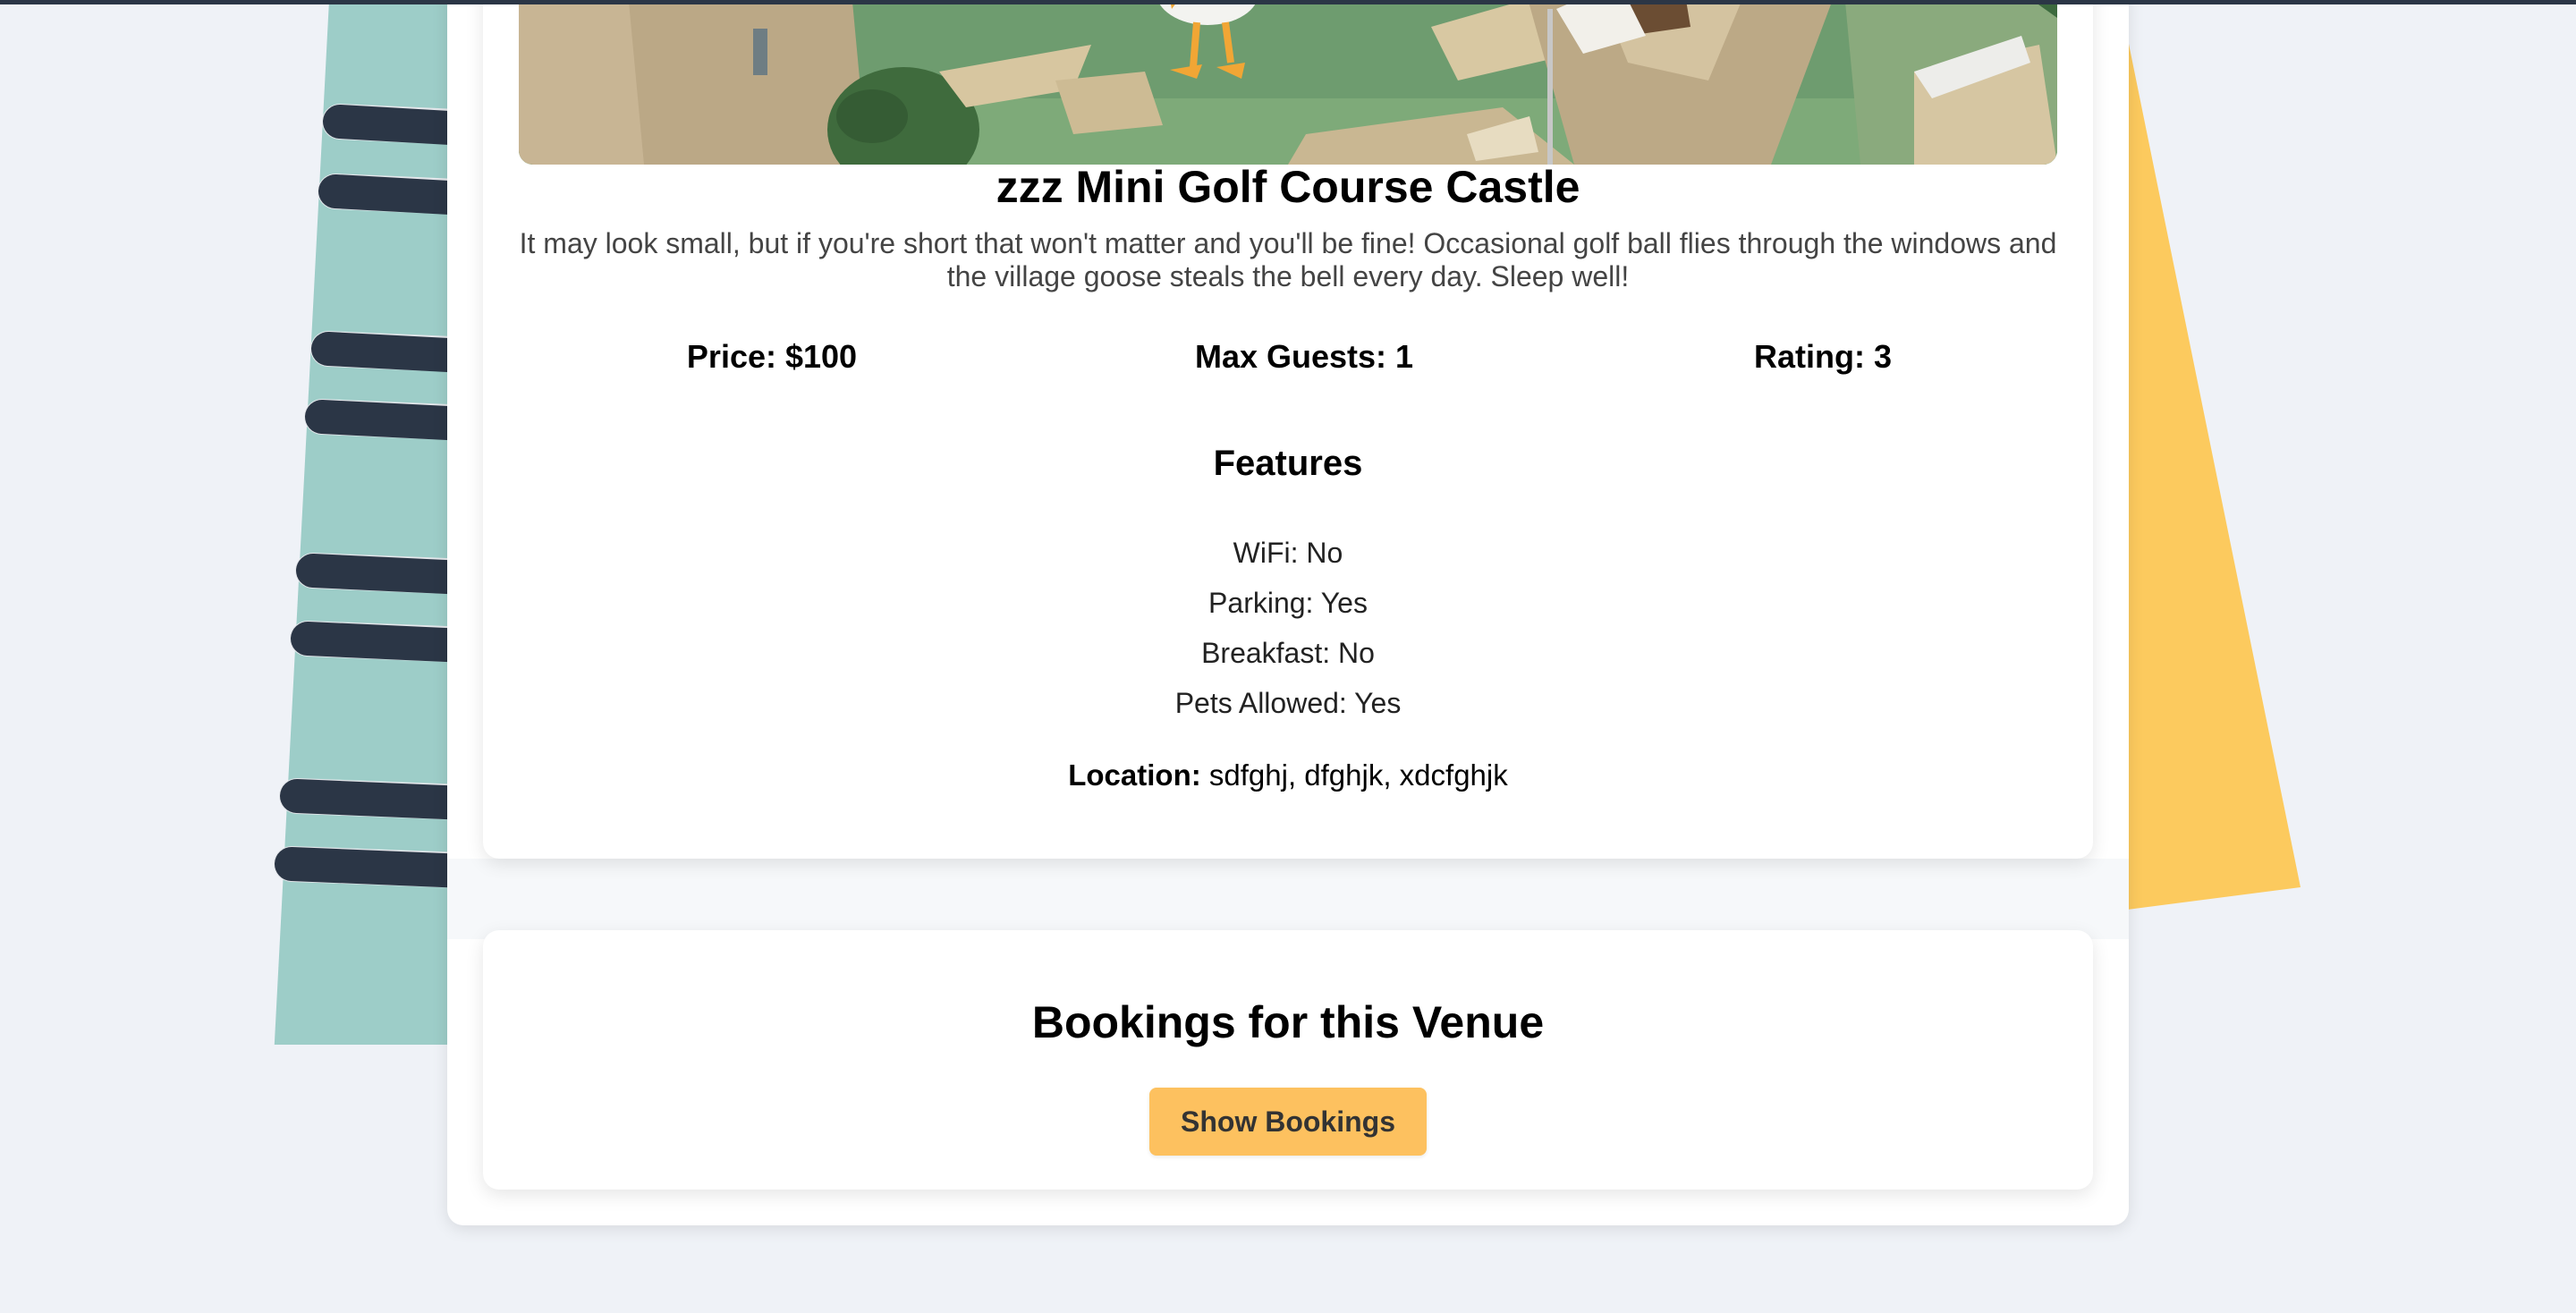  What do you see at coordinates (1823, 356) in the screenshot?
I see `venue-rating: Rating: 3` at bounding box center [1823, 356].